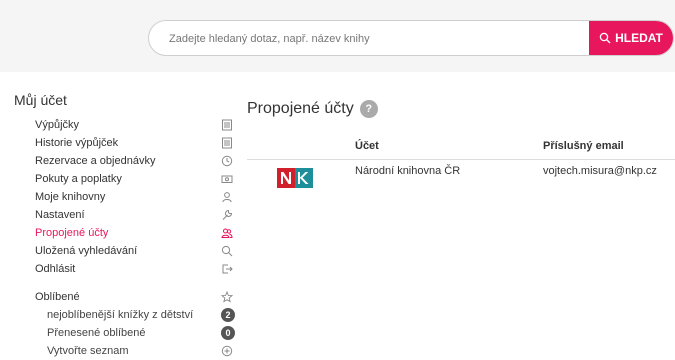 The image size is (675, 360). I want to click on page-title: Propojené účty ?, so click(312, 109).